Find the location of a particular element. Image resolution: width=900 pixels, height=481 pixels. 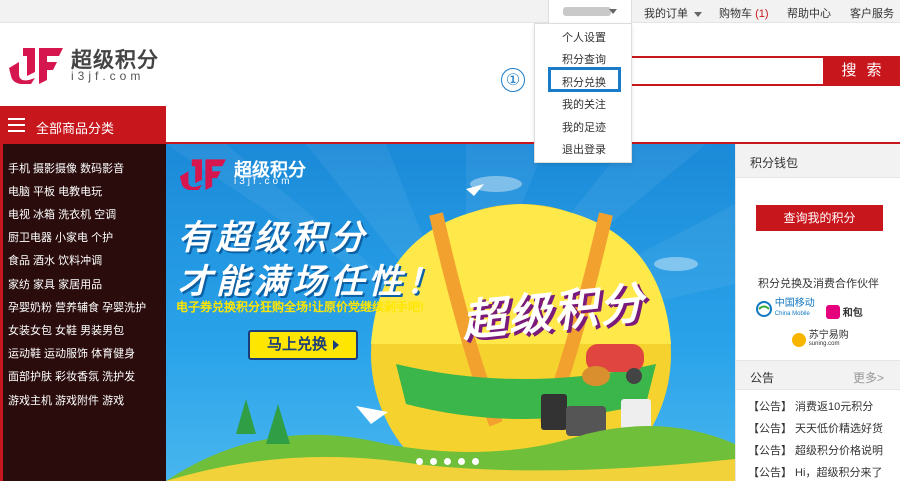

selection-highlight-box is located at coordinates (584, 79).